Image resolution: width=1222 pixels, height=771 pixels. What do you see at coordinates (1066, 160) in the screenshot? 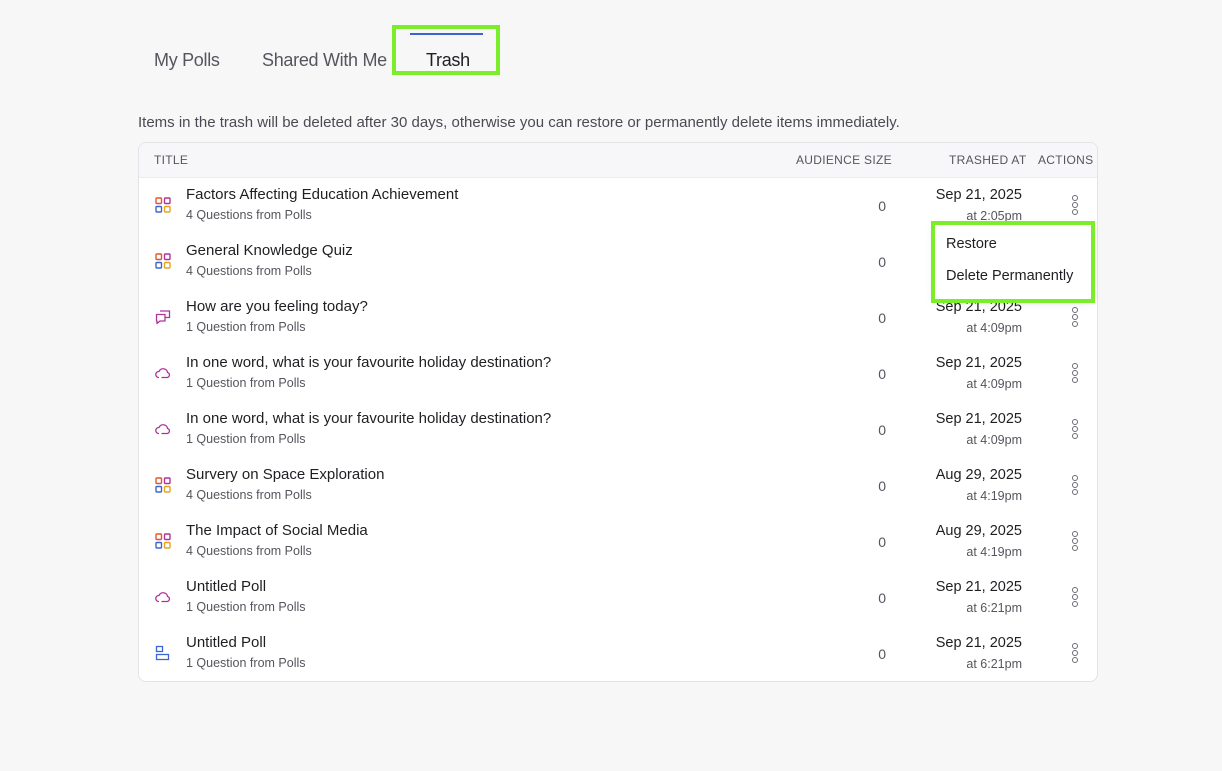
I see `header-actions: ACTIONS` at bounding box center [1066, 160].